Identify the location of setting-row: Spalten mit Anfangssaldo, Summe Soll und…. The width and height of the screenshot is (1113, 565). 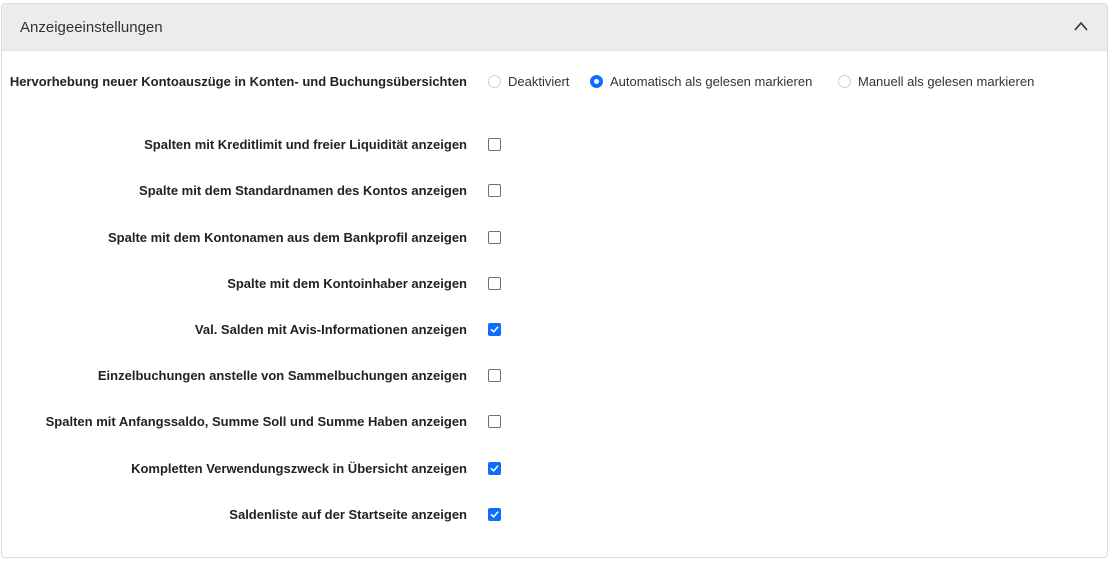
(554, 421).